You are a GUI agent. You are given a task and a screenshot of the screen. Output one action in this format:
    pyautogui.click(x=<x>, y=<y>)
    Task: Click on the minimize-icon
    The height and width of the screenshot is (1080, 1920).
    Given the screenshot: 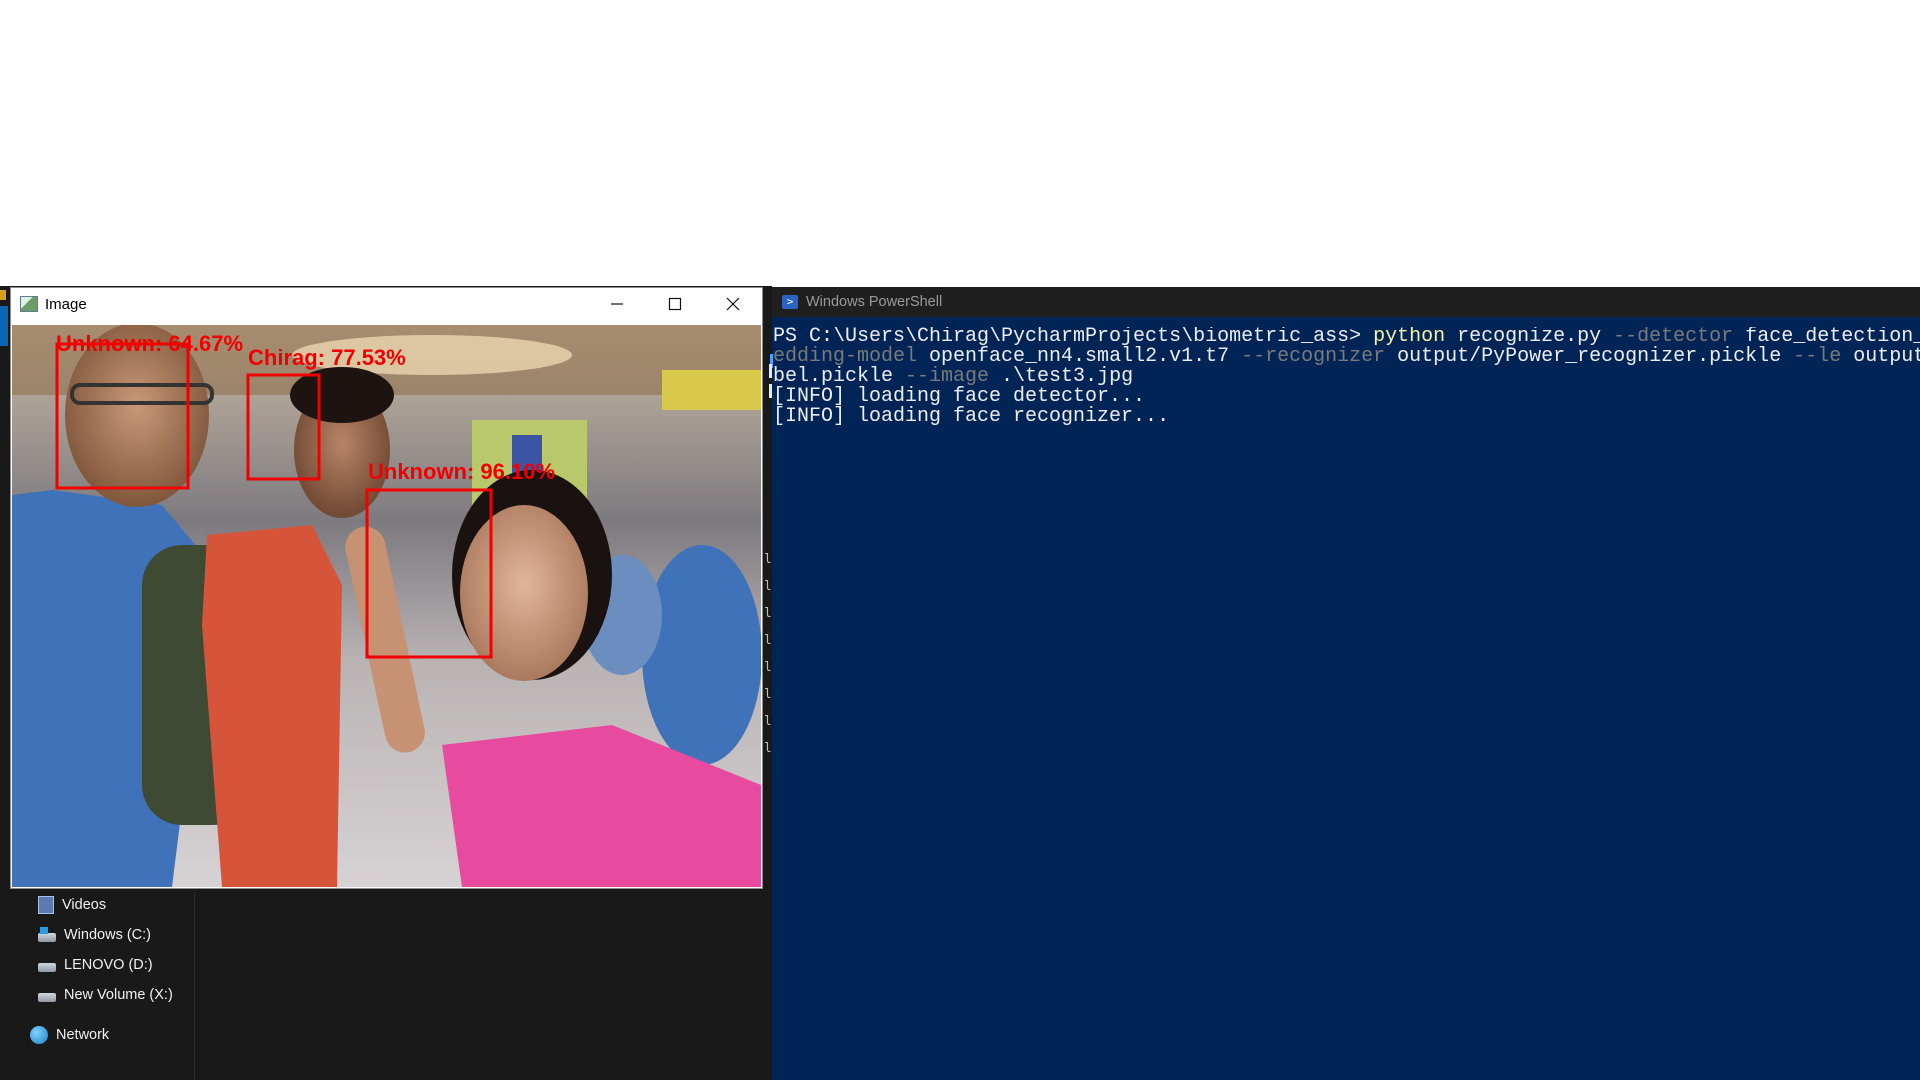 What is the action you would take?
    pyautogui.click(x=617, y=304)
    